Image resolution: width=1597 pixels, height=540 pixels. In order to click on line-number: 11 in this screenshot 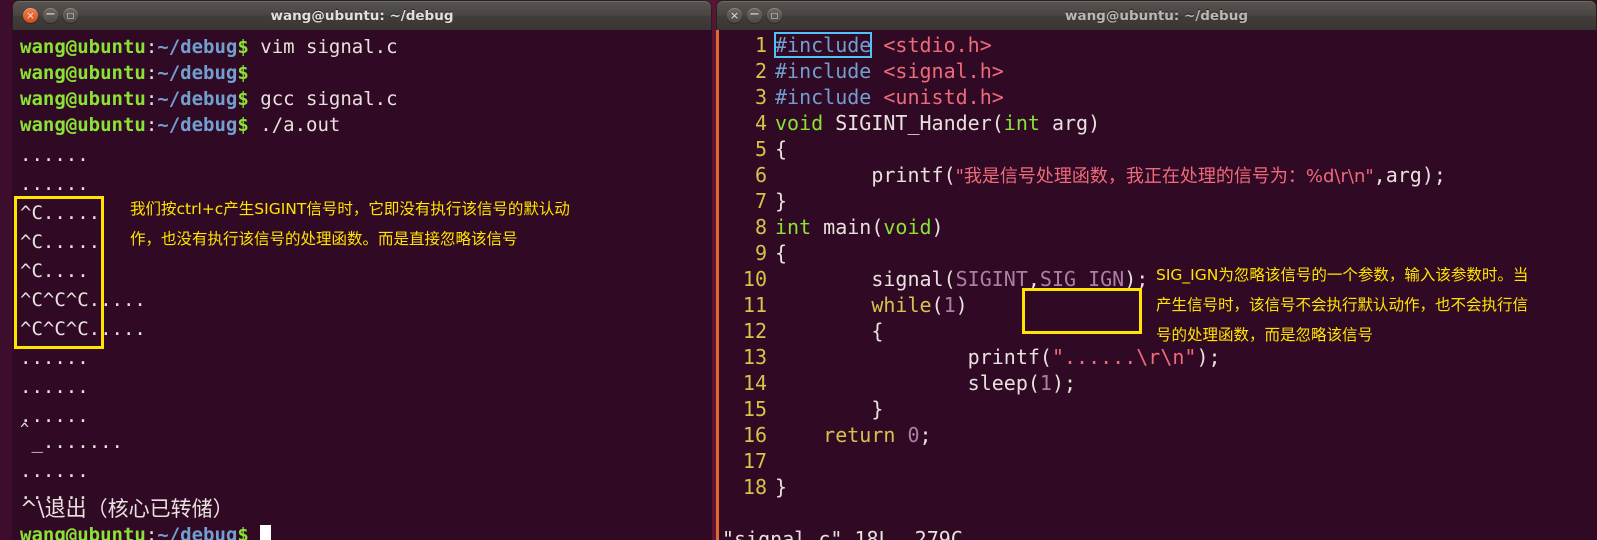, I will do `click(754, 305)`.